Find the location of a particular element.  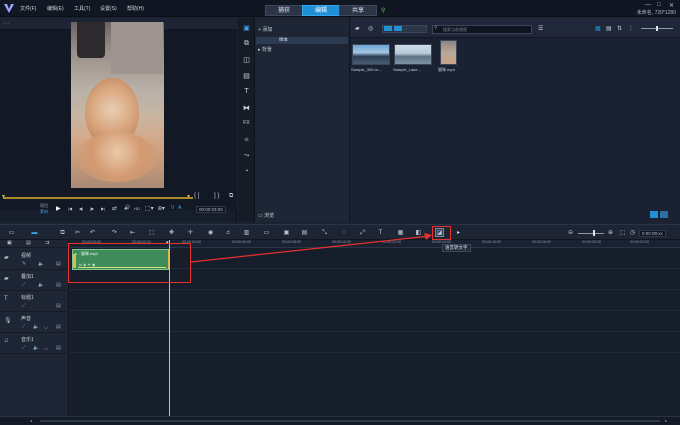

template-icon: ▤ is located at coordinates (246, 77).